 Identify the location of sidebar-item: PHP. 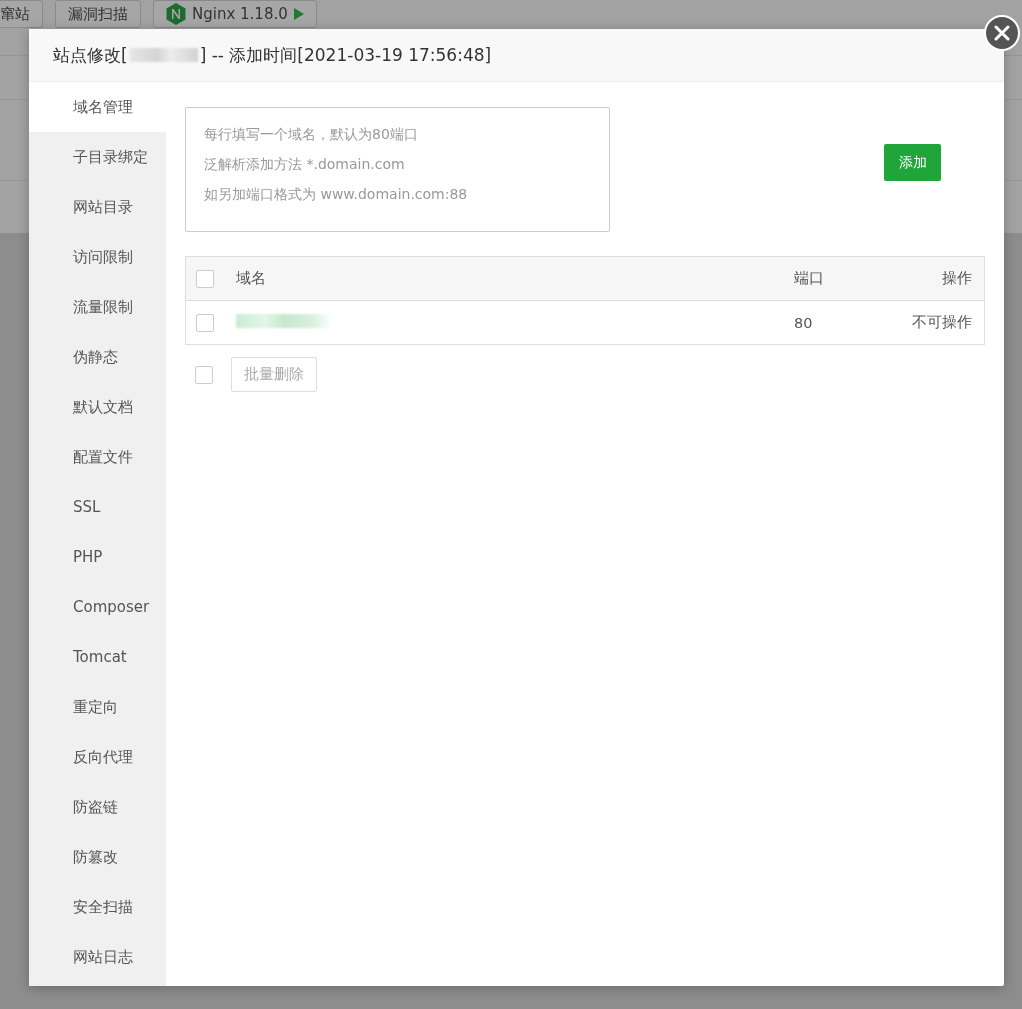
(97, 557).